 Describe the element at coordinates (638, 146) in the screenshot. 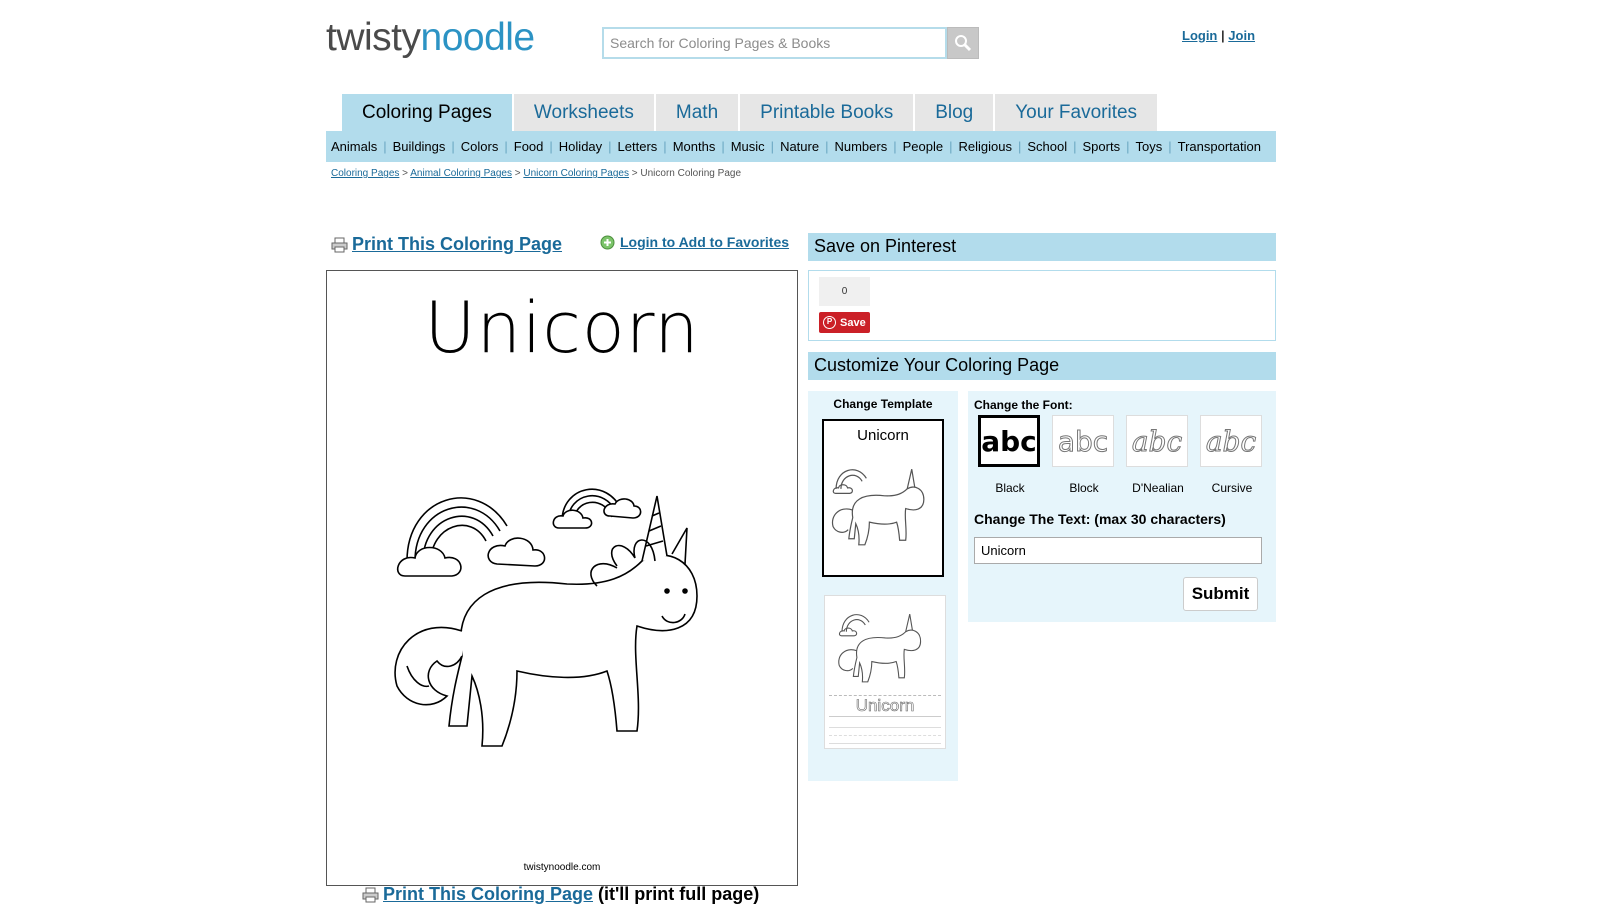

I see `category-letters: Letters` at that location.